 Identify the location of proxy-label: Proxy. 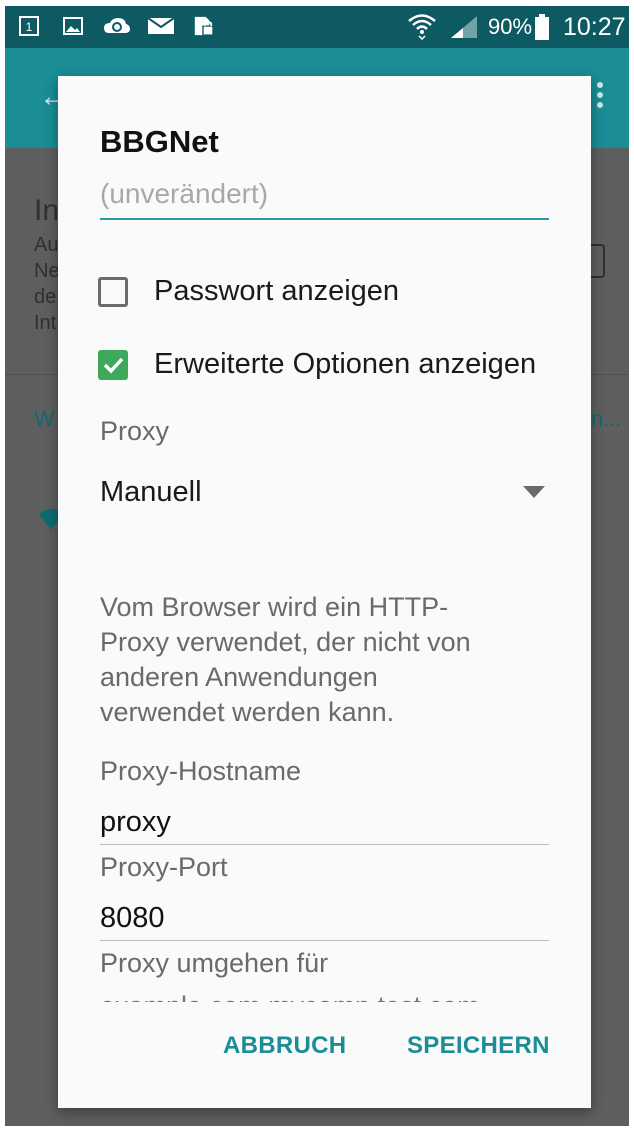
(135, 431).